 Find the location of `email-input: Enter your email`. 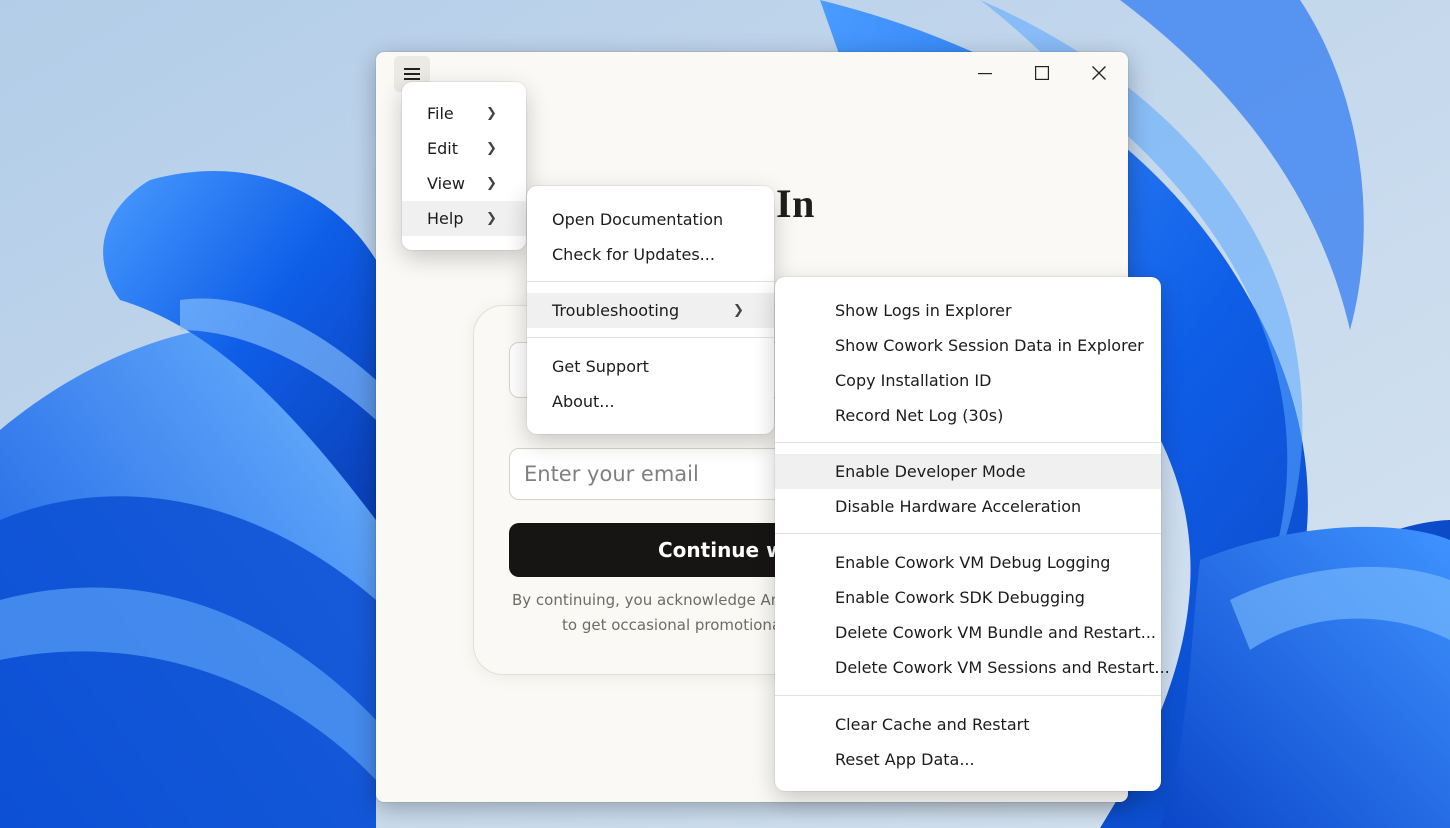

email-input: Enter your email is located at coordinates (659, 474).